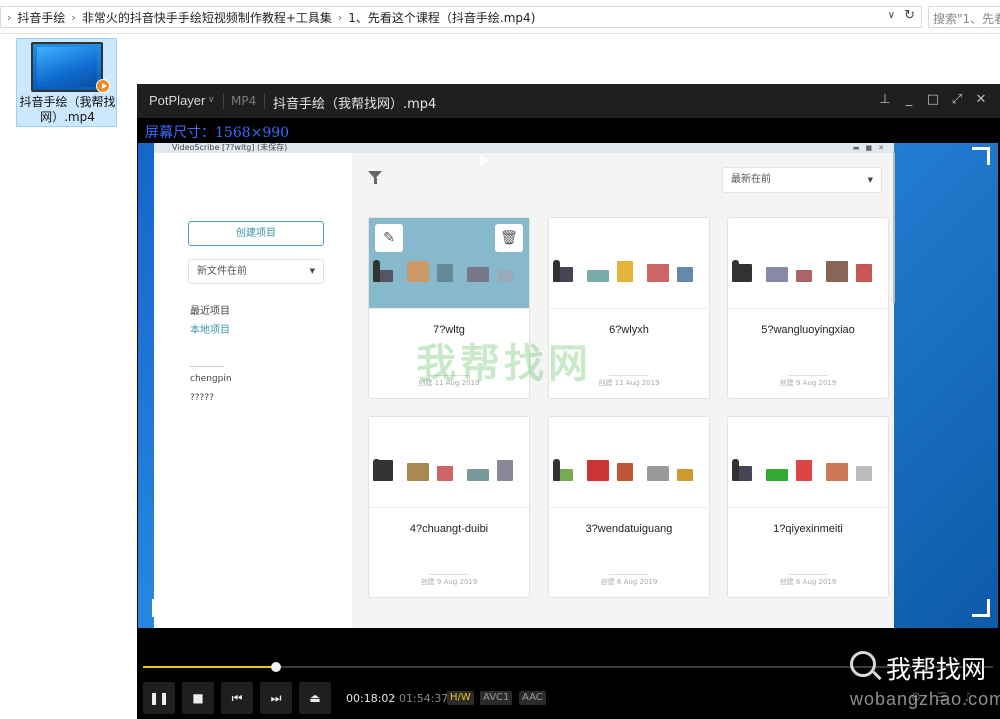  Describe the element at coordinates (509, 238) in the screenshot. I see `trash-icon: 🗑` at that location.